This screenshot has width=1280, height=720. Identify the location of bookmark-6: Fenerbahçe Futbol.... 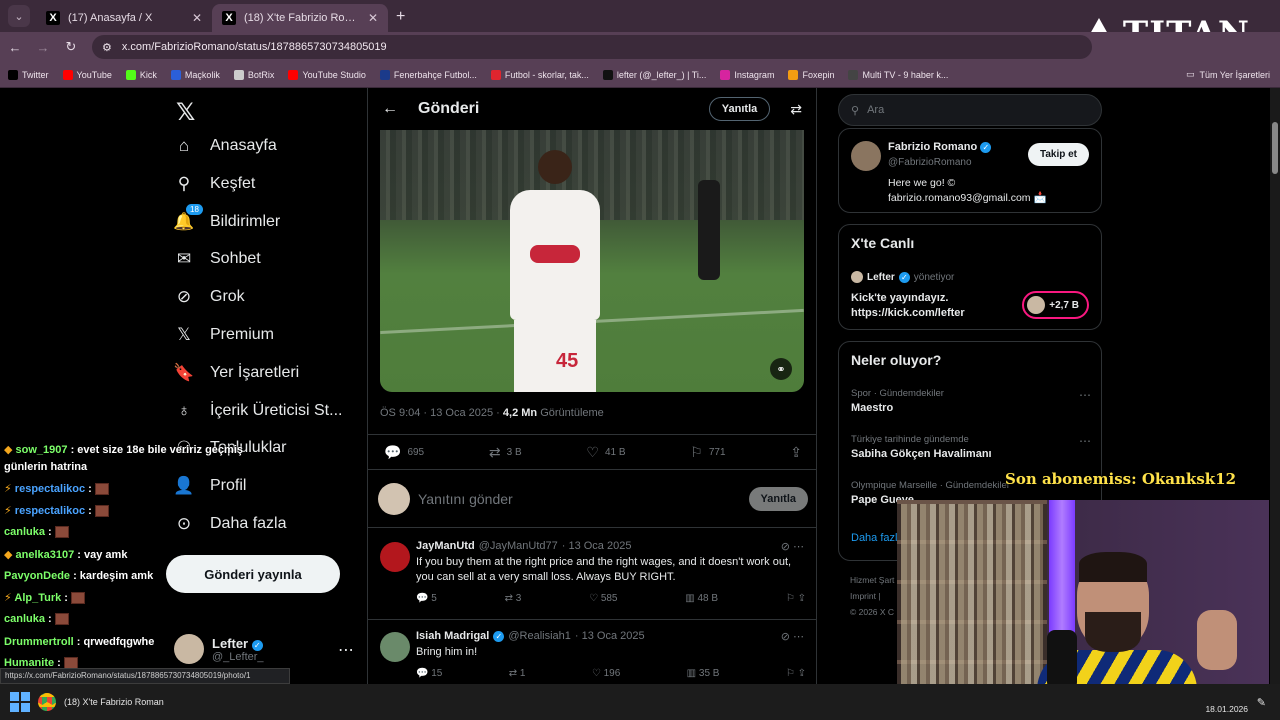
(428, 74).